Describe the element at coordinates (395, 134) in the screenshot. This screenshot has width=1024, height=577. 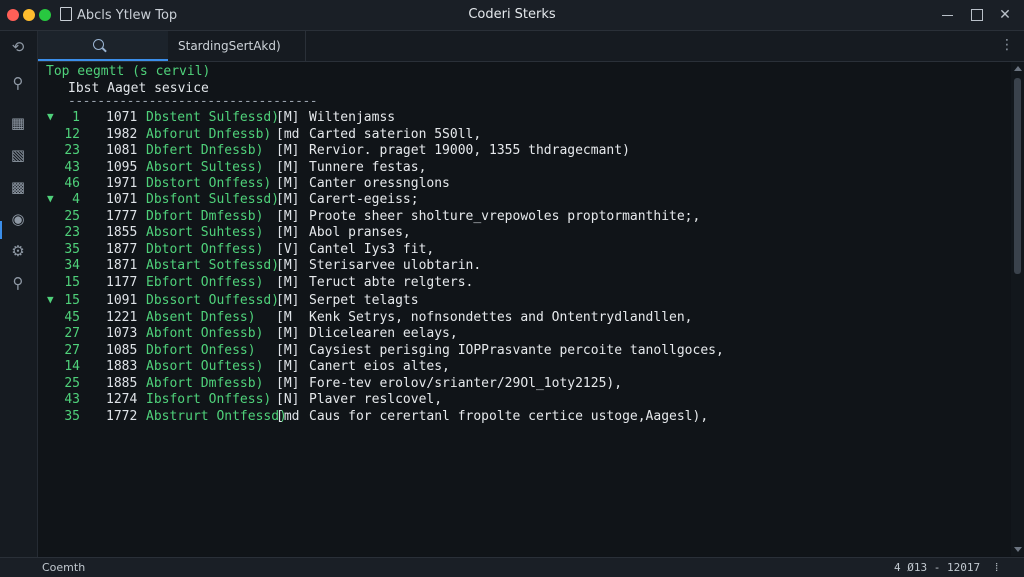
I see `row-message: Carted saterion 5S0ll,` at that location.